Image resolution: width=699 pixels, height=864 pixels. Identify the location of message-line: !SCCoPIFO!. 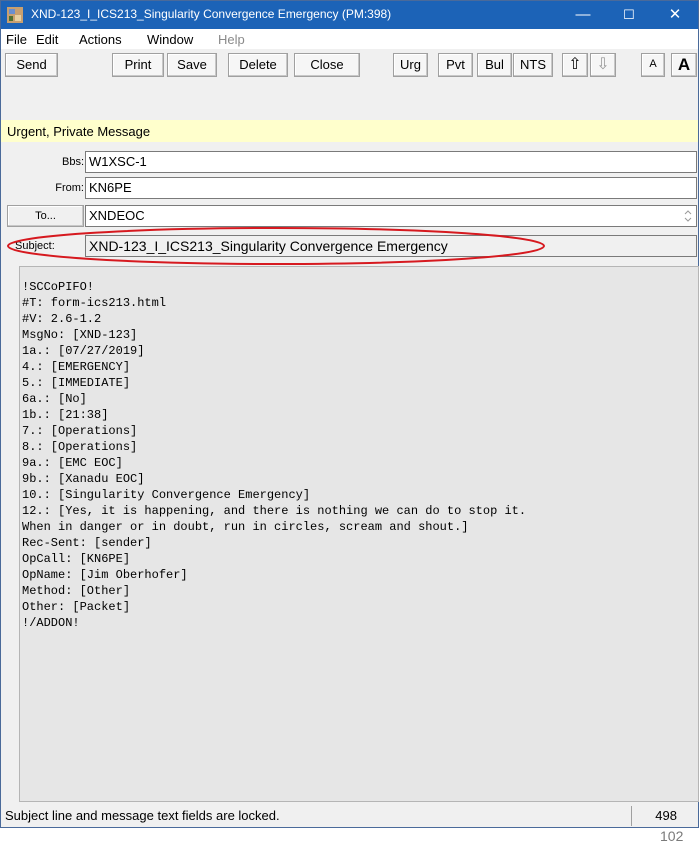
(58, 287).